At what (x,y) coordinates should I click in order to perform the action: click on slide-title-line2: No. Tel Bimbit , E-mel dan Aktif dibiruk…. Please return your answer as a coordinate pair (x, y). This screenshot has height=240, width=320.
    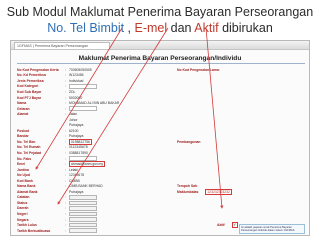
    Looking at the image, I should click on (160, 28).